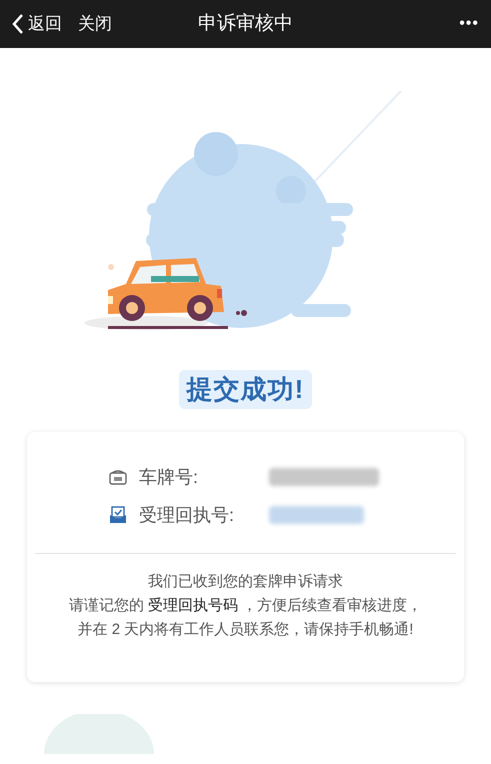  Describe the element at coordinates (246, 606) in the screenshot. I see `notice-message: 我们已收到您的套牌申诉请求 请谨记您的 受理回执号码 ，方便后续查看审核进度， 并在 2 天内将有工作人员联系您，请保持手机畅通!` at that location.